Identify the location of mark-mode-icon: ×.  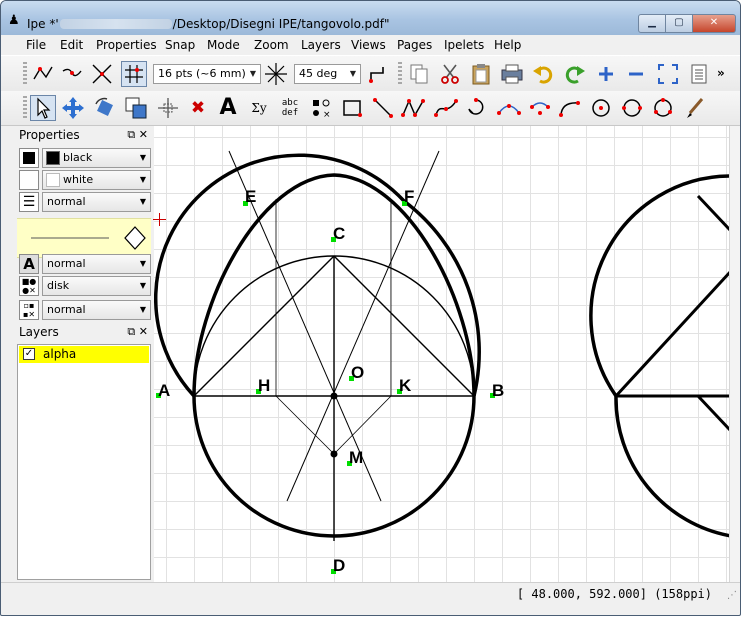
(321, 108).